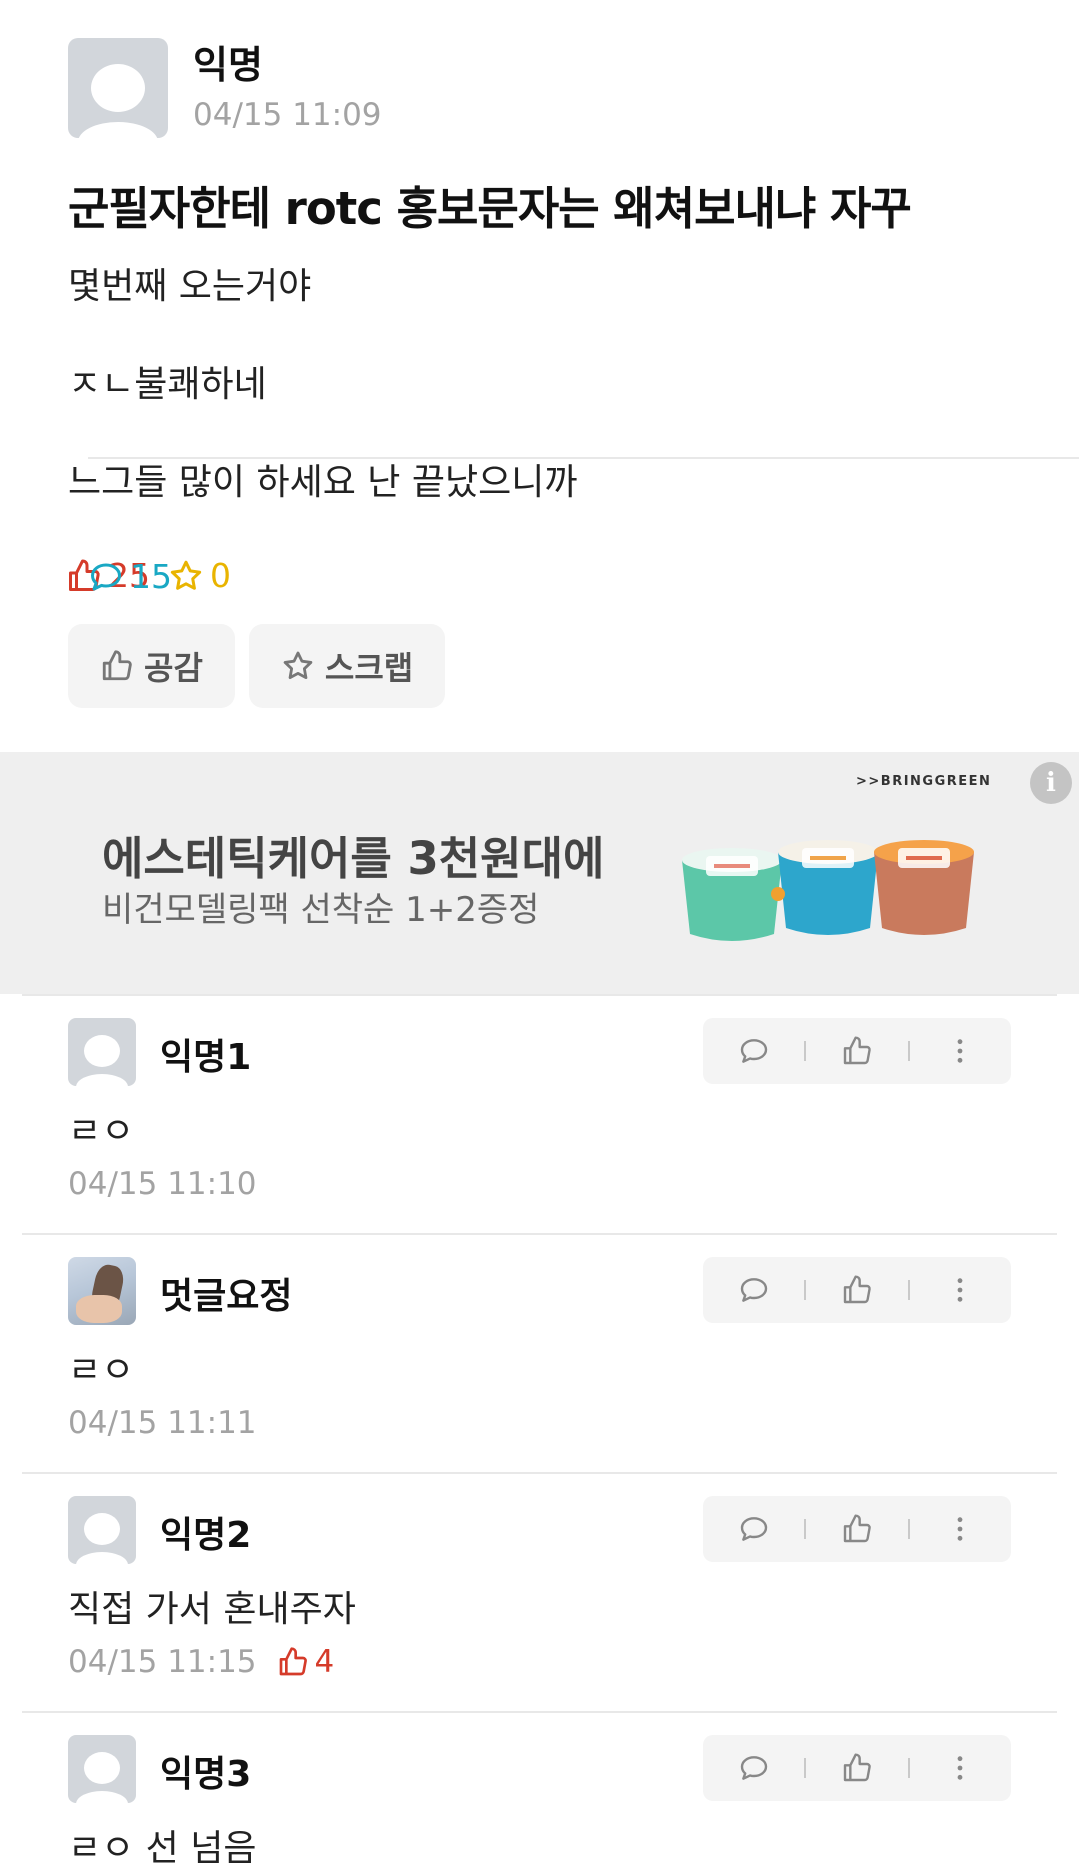  I want to click on ad-subtitle: 비건모델링팩 선착순 1+2증정, so click(321, 910).